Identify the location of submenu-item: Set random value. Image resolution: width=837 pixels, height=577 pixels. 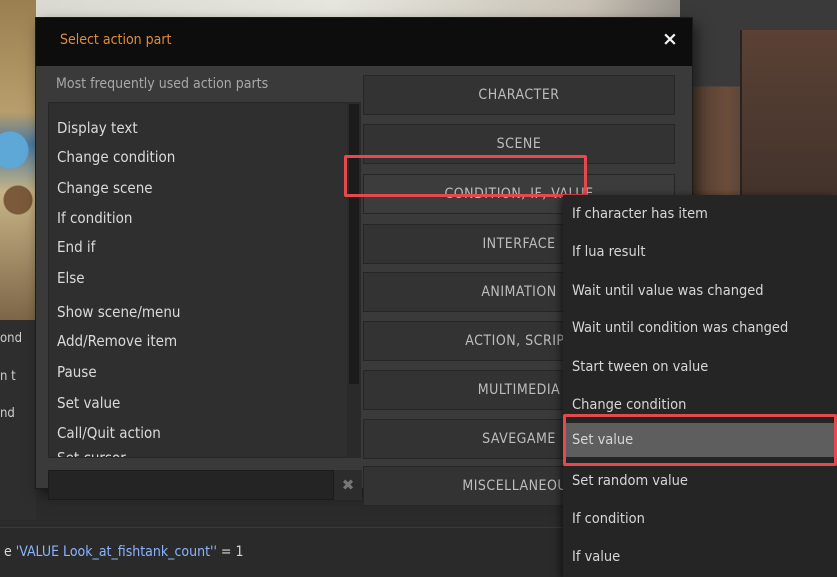
(630, 481).